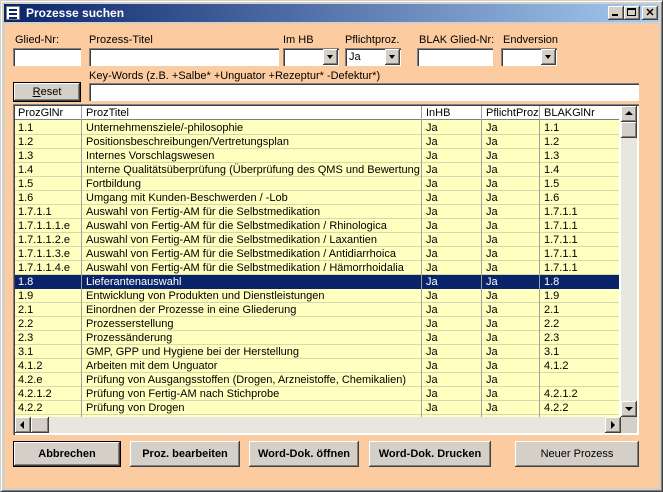  What do you see at coordinates (67, 454) in the screenshot?
I see `abbrechen-button: Abbrechen` at bounding box center [67, 454].